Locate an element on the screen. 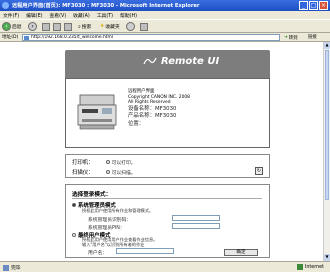  back-arrow-icon: ‹ is located at coordinates (6, 26).